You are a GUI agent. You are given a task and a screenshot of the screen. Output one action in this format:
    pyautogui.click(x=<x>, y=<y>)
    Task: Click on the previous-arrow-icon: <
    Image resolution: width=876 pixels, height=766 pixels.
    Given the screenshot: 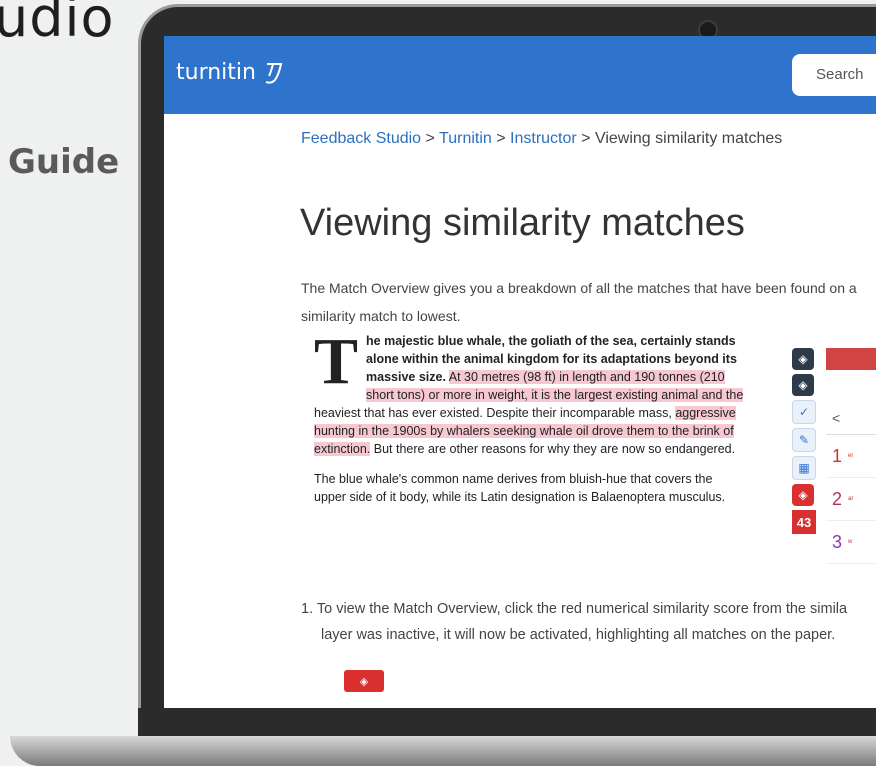 What is the action you would take?
    pyautogui.click(x=851, y=422)
    